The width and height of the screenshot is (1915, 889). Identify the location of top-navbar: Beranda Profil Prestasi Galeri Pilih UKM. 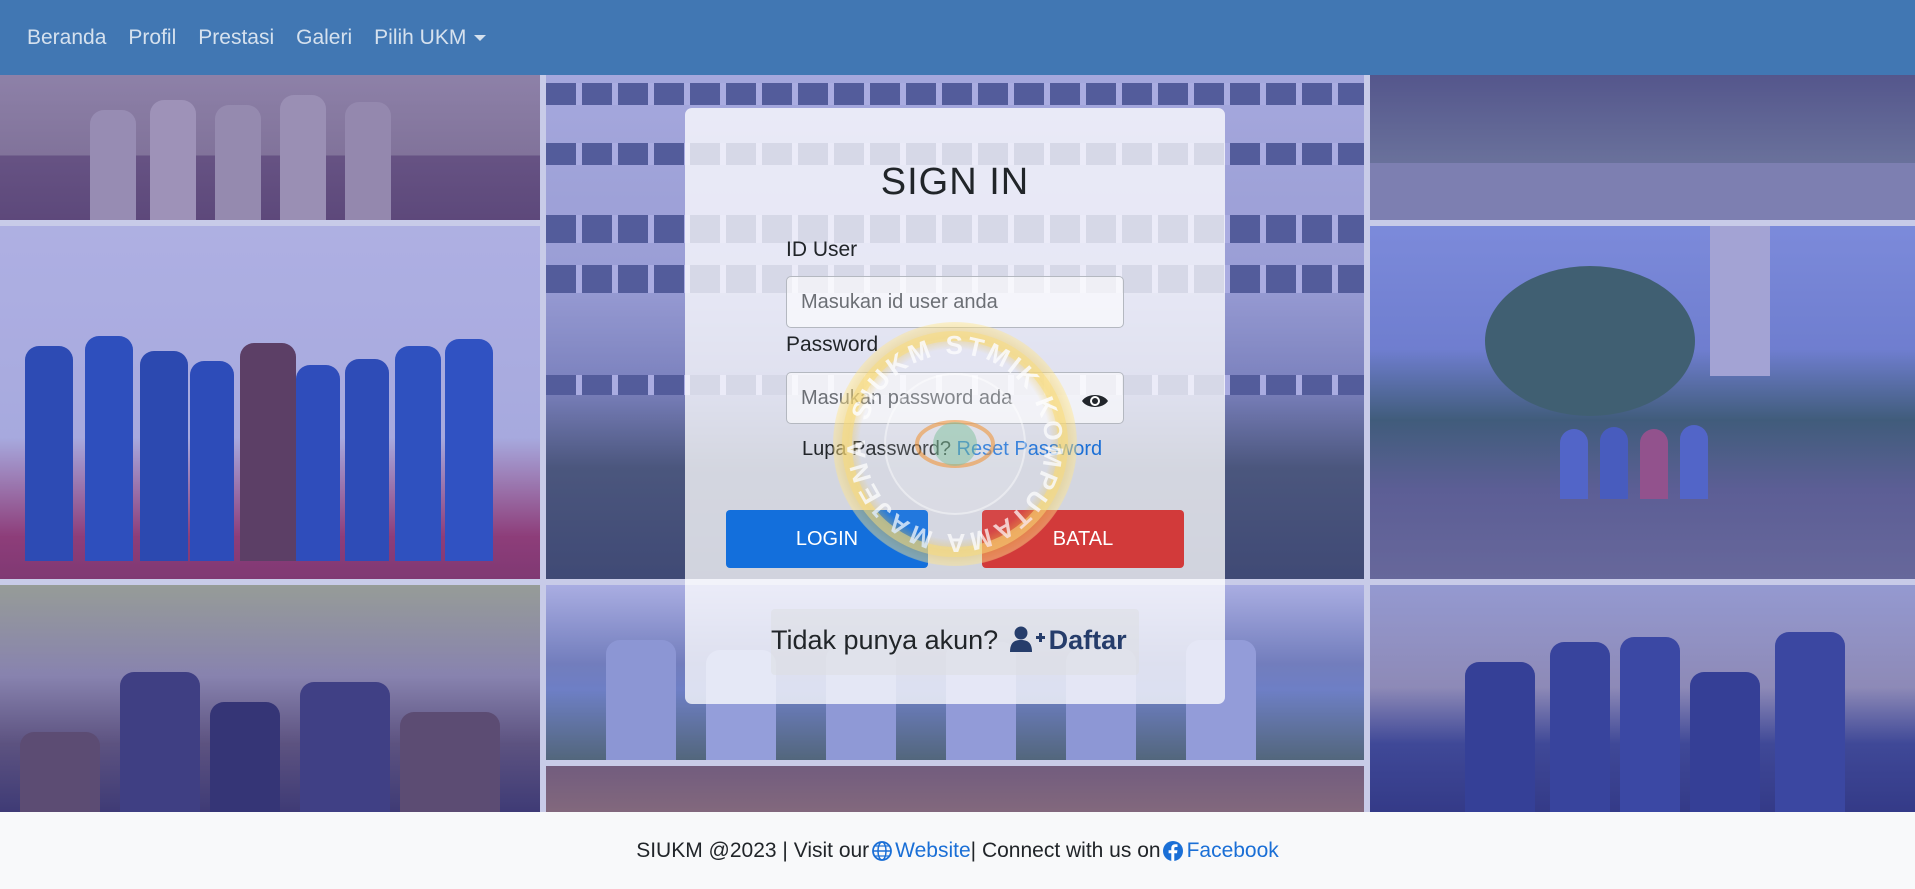
(957, 37).